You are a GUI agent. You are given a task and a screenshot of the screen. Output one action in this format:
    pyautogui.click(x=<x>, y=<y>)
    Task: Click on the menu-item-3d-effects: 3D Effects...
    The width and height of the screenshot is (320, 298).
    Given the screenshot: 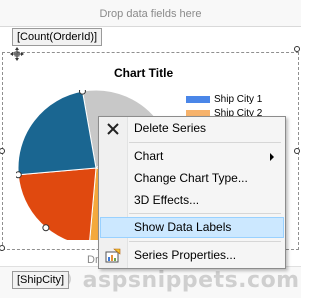 What is the action you would take?
    pyautogui.click(x=192, y=200)
    